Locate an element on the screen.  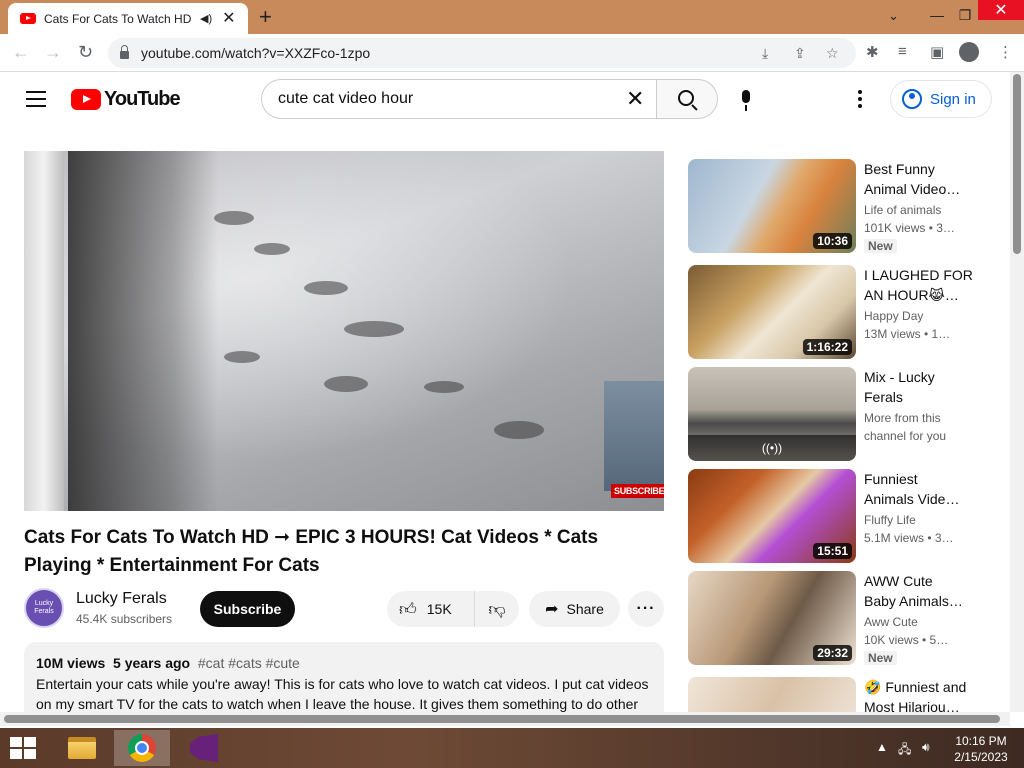
window-close-button: ✕ is located at coordinates (1001, 10).